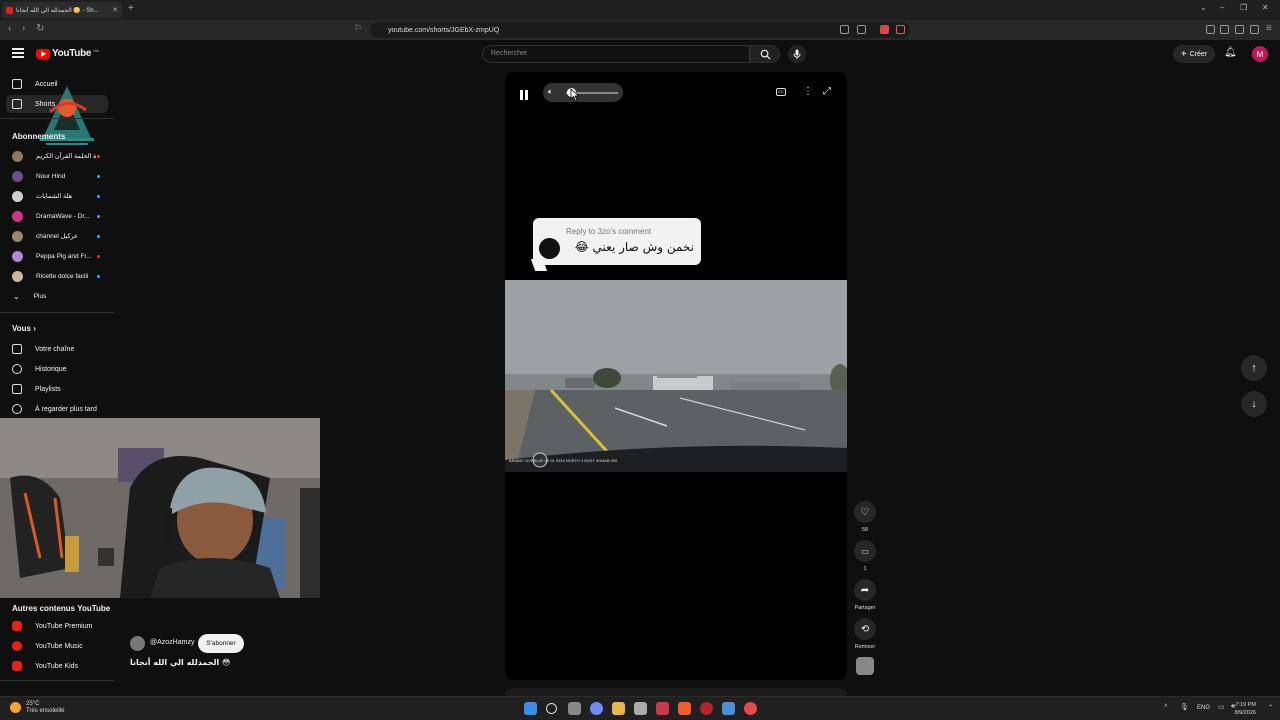 This screenshot has height=720, width=1280. Describe the element at coordinates (57, 680) in the screenshot. I see `sidebar-divider` at that location.